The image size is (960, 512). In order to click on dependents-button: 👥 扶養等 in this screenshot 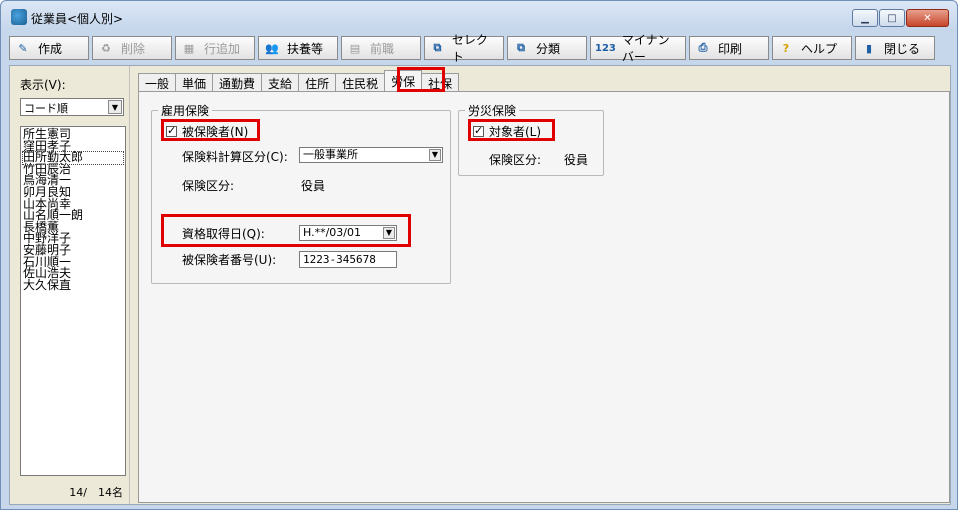, I will do `click(298, 48)`.